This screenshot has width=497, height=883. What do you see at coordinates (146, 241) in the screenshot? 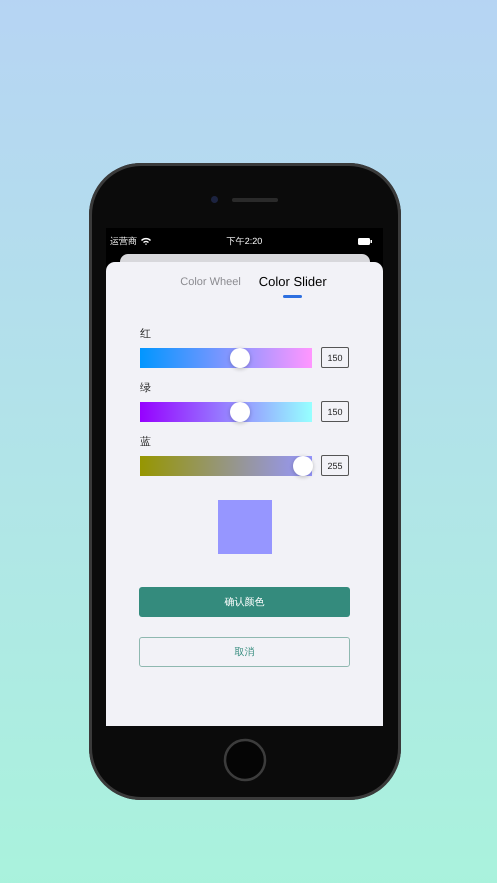
I see `wifi-icon` at bounding box center [146, 241].